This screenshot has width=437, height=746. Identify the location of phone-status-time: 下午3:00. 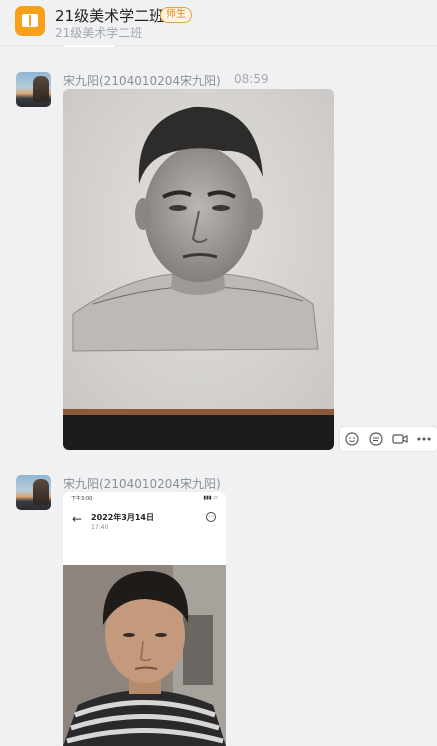
(82, 499).